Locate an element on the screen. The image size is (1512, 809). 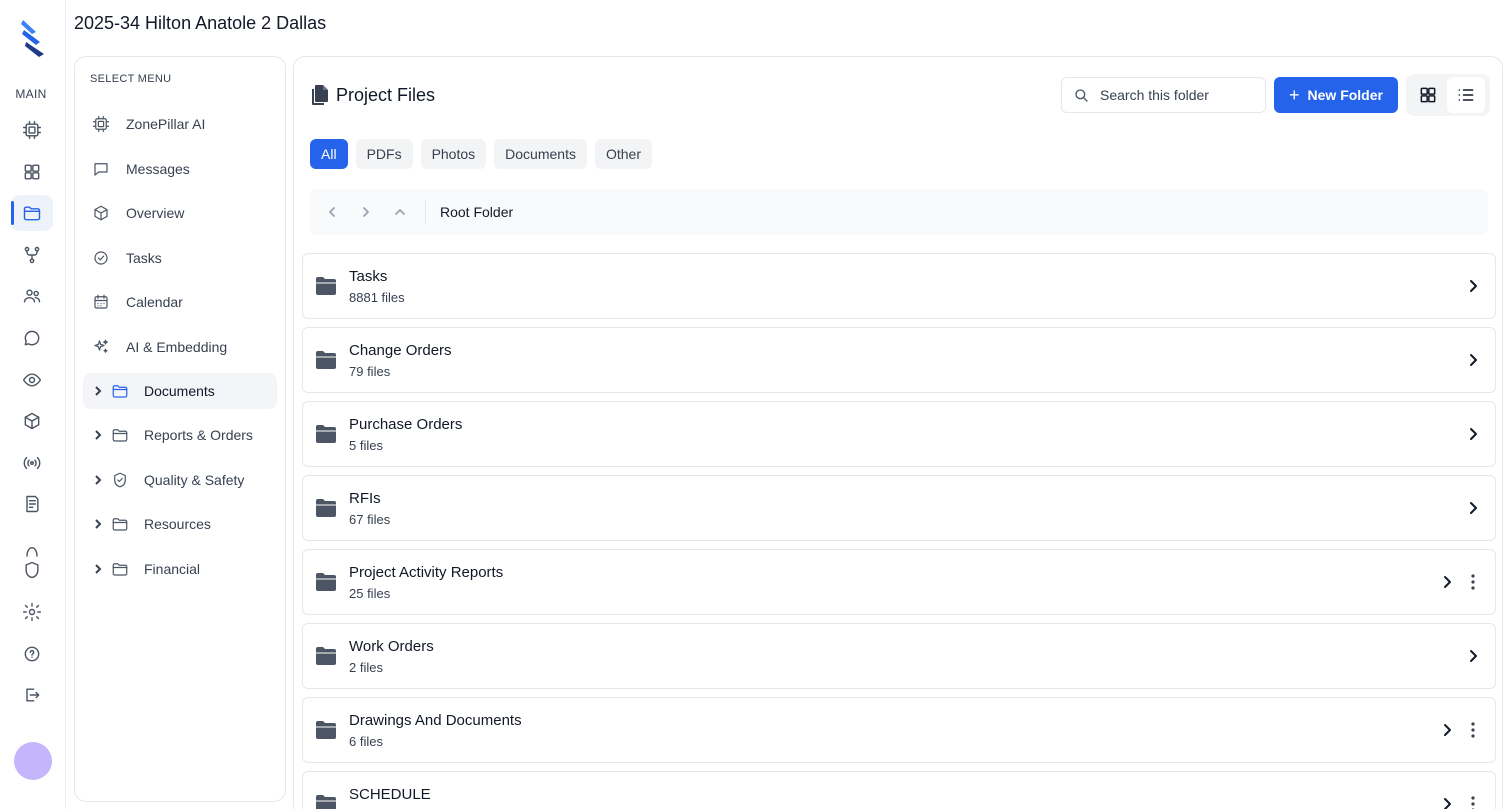
folder-row-schedule: SCHEDULE is located at coordinates (899, 790).